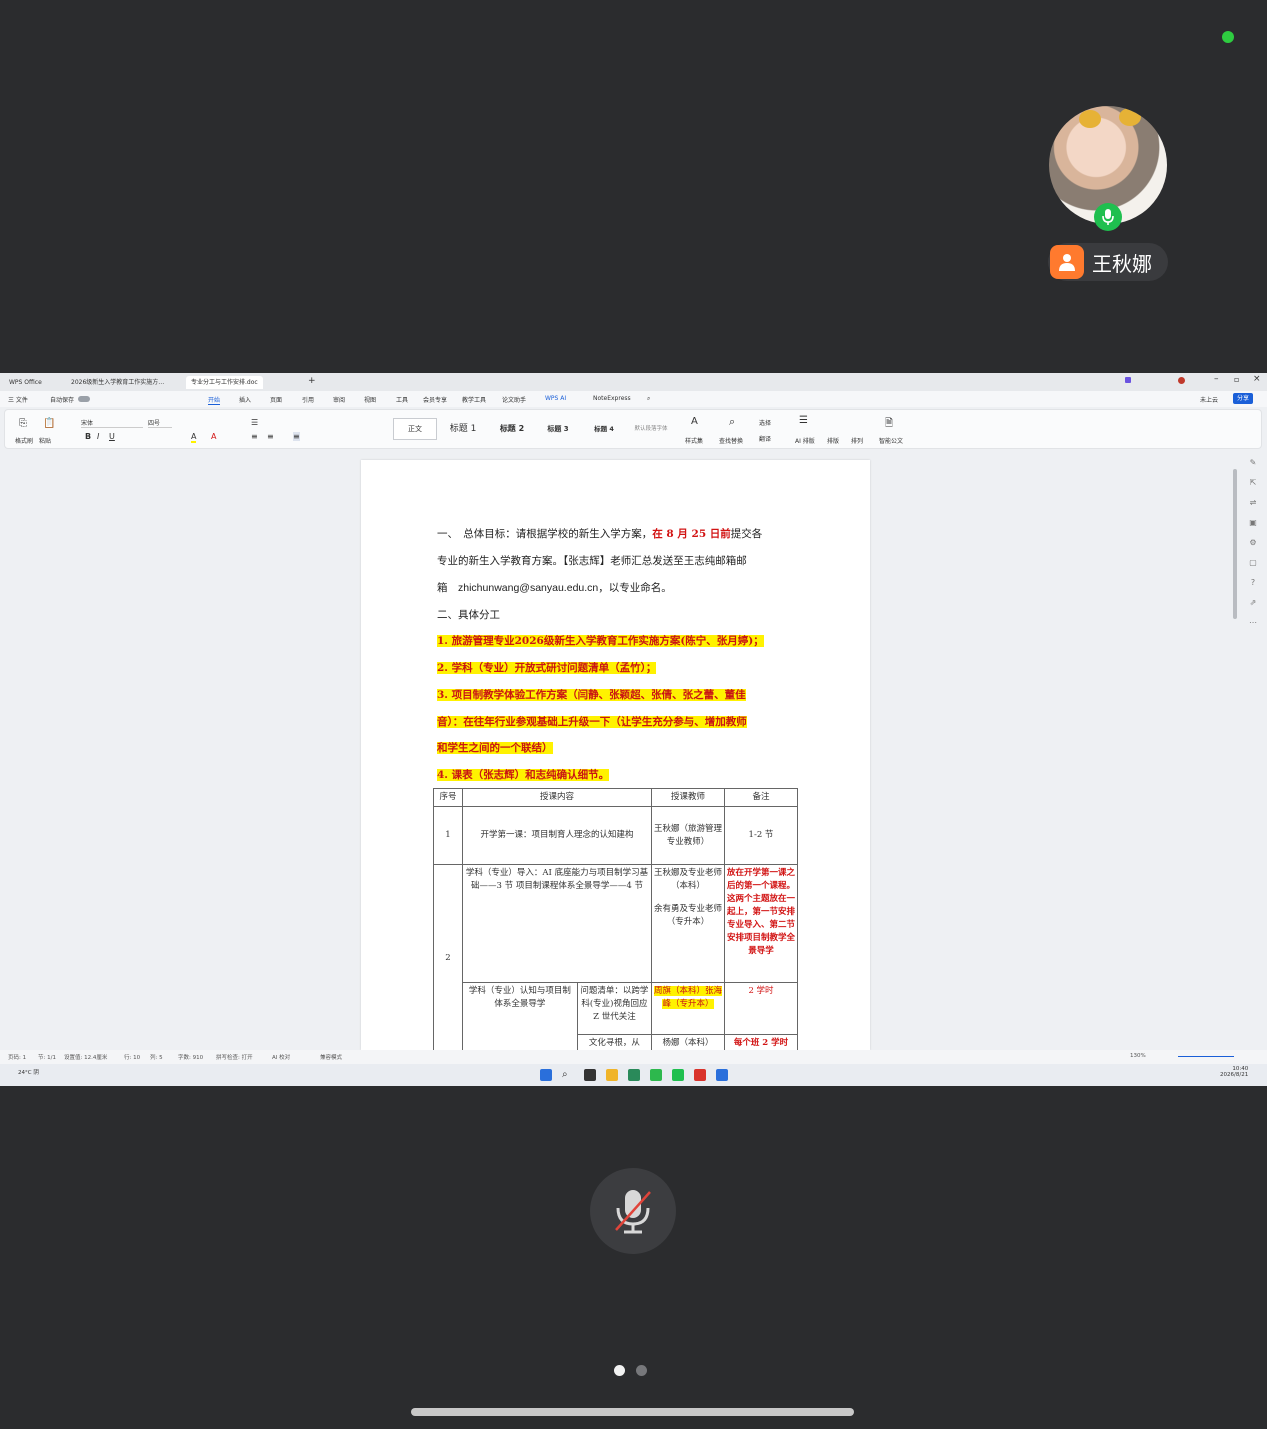 This screenshot has height=1429, width=1267. Describe the element at coordinates (514, 399) in the screenshot. I see `menu-paper: 论文助手` at that location.